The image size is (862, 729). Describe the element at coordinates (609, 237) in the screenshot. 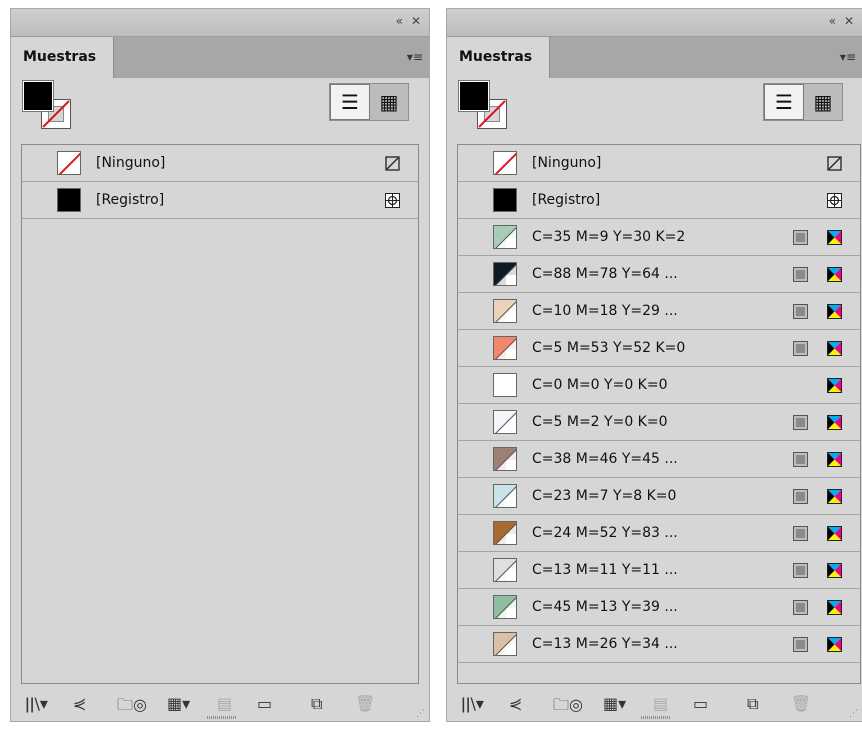

I see `swatch-name: C=35 M=9 Y=30 K=2` at that location.